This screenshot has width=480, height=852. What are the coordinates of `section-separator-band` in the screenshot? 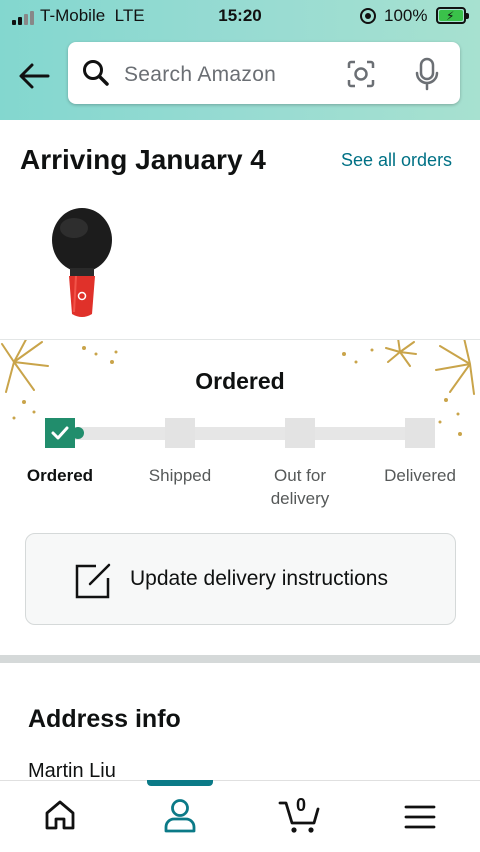 It's located at (240, 659).